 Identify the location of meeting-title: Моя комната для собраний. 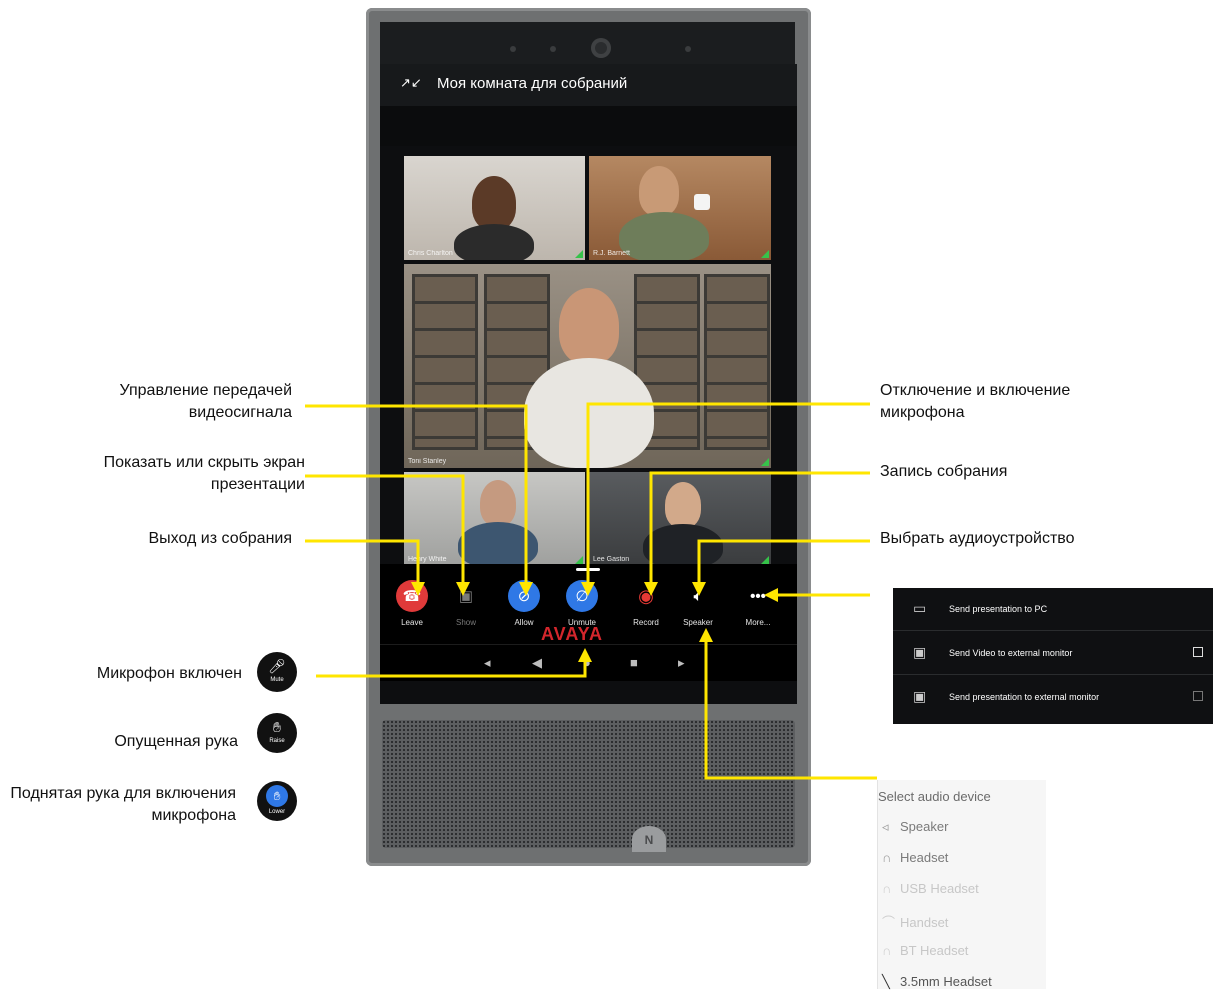
(532, 83).